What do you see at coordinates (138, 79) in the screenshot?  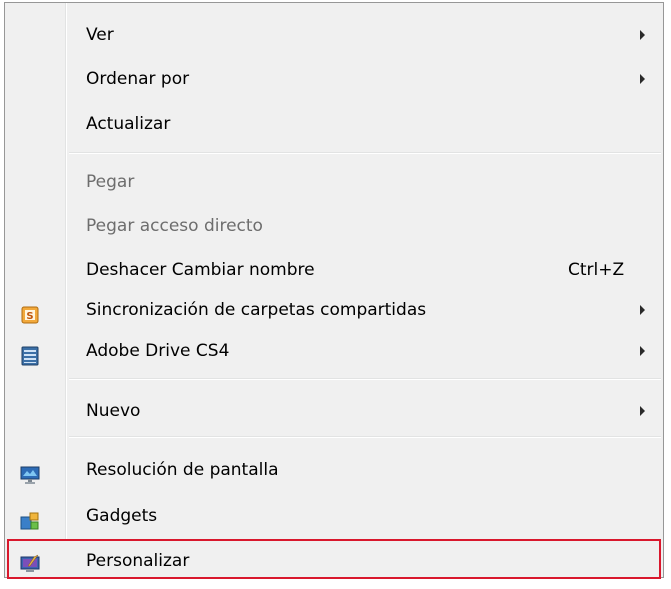 I see `menu-item-label: Ordenar por` at bounding box center [138, 79].